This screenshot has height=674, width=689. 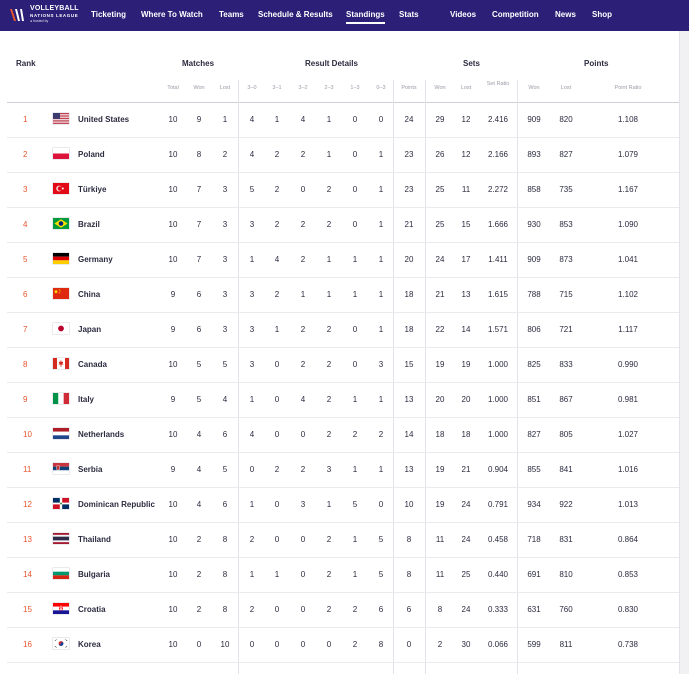 I want to click on cell-r30: 1, so click(x=252, y=504).